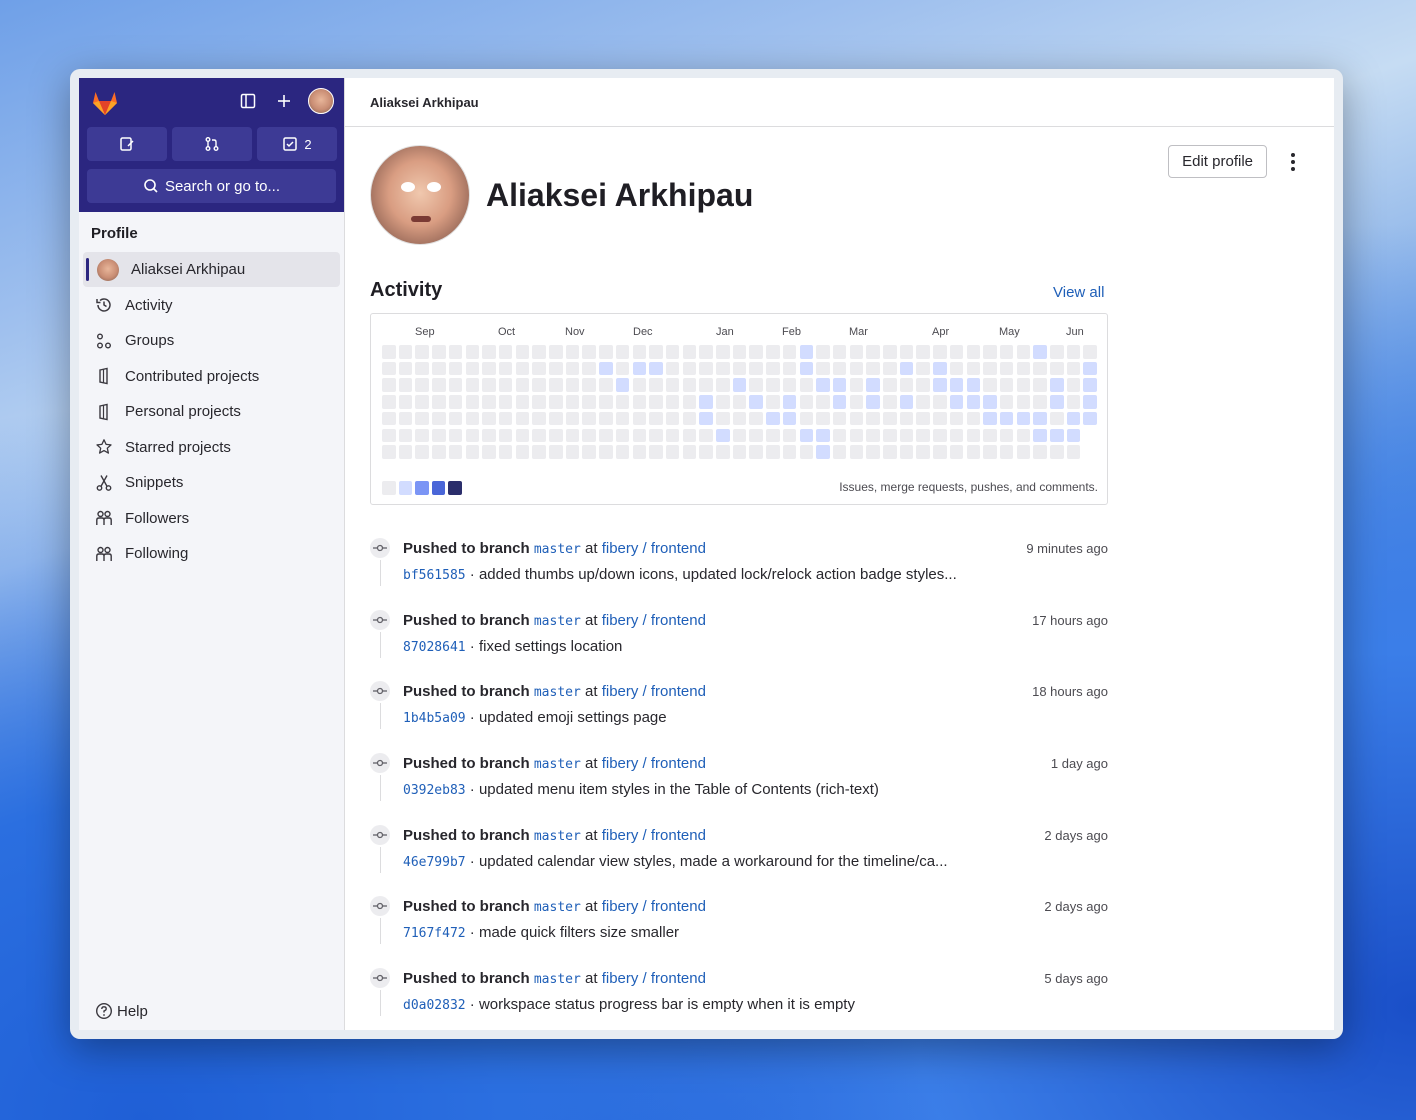 The image size is (1416, 1120). I want to click on sidebar-item-groups: Groups, so click(211, 340).